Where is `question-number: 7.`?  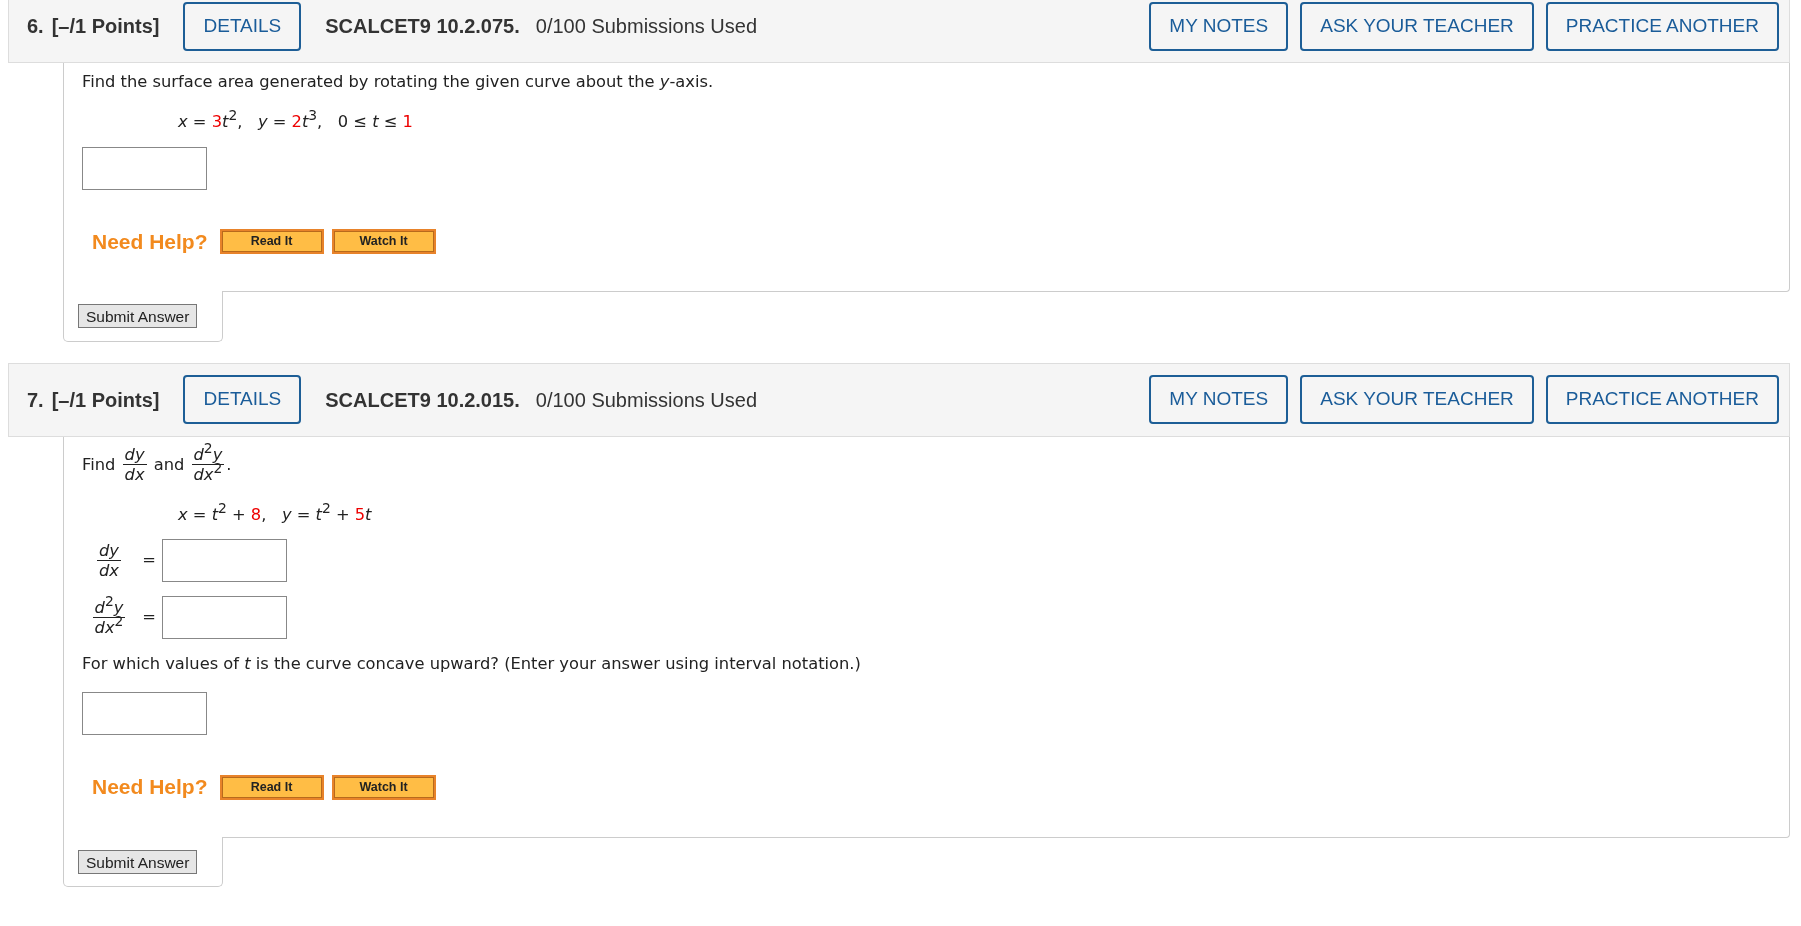
question-number: 7. is located at coordinates (35, 400).